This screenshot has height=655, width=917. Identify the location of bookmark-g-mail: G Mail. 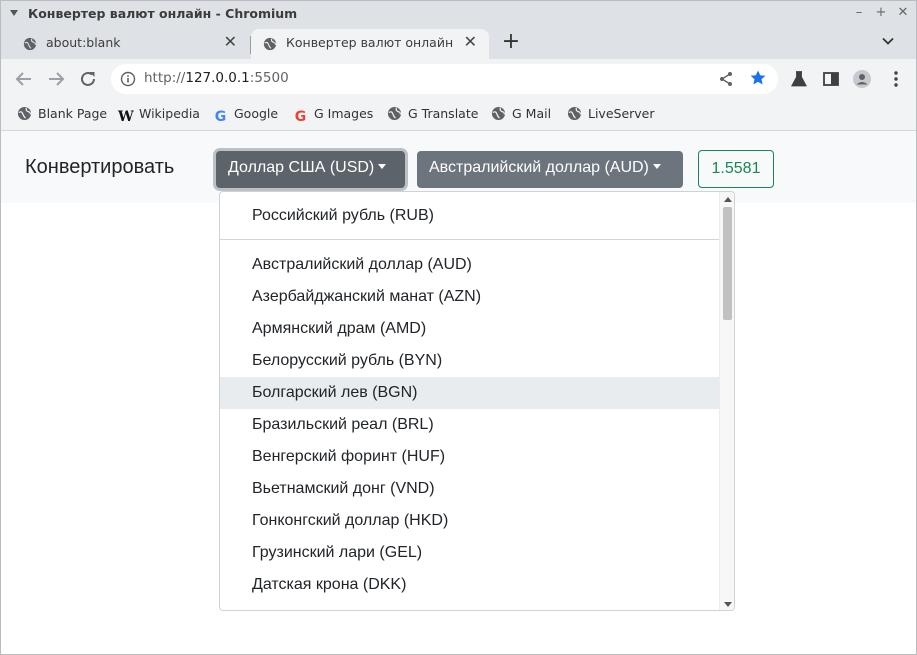
(521, 113).